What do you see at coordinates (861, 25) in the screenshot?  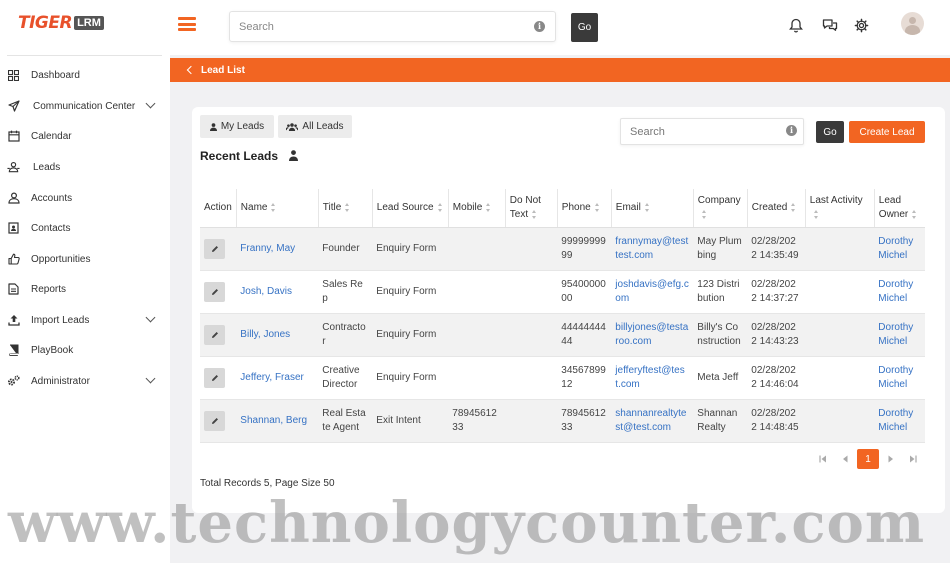 I see `gear-icon` at bounding box center [861, 25].